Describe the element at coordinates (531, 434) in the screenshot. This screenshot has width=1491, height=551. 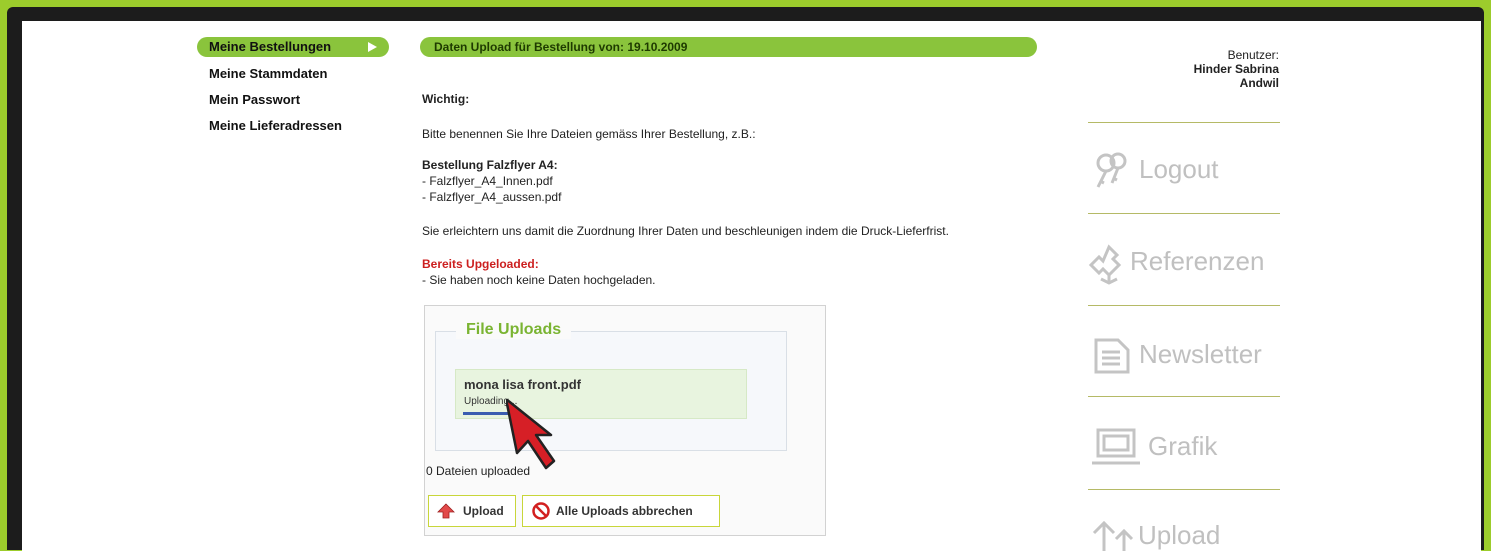
I see `mouse-cursor-icon` at that location.